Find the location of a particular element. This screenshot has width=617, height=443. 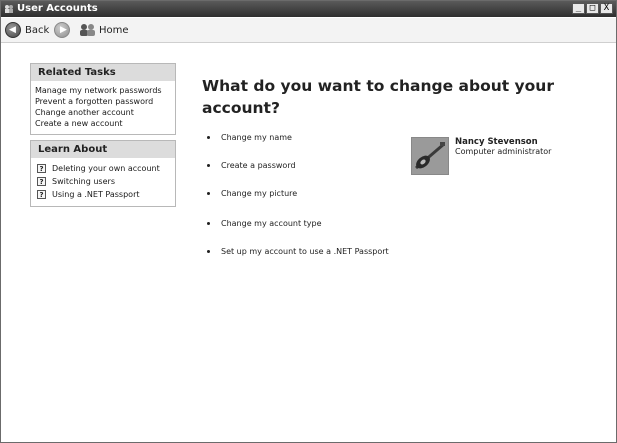

back-arrow-icon: ◀ is located at coordinates (13, 30).